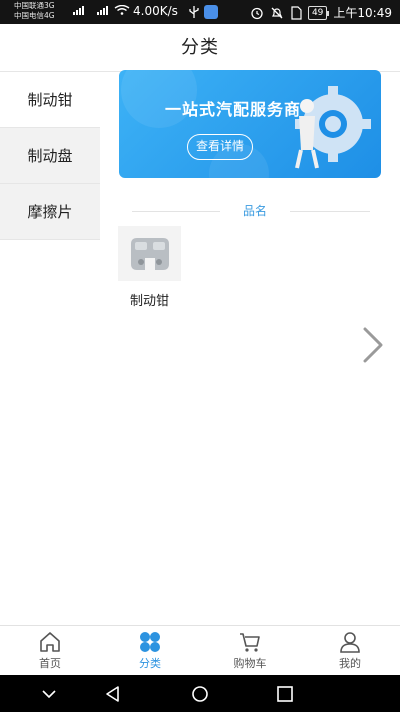  I want to click on tab-category: 分类, so click(150, 650).